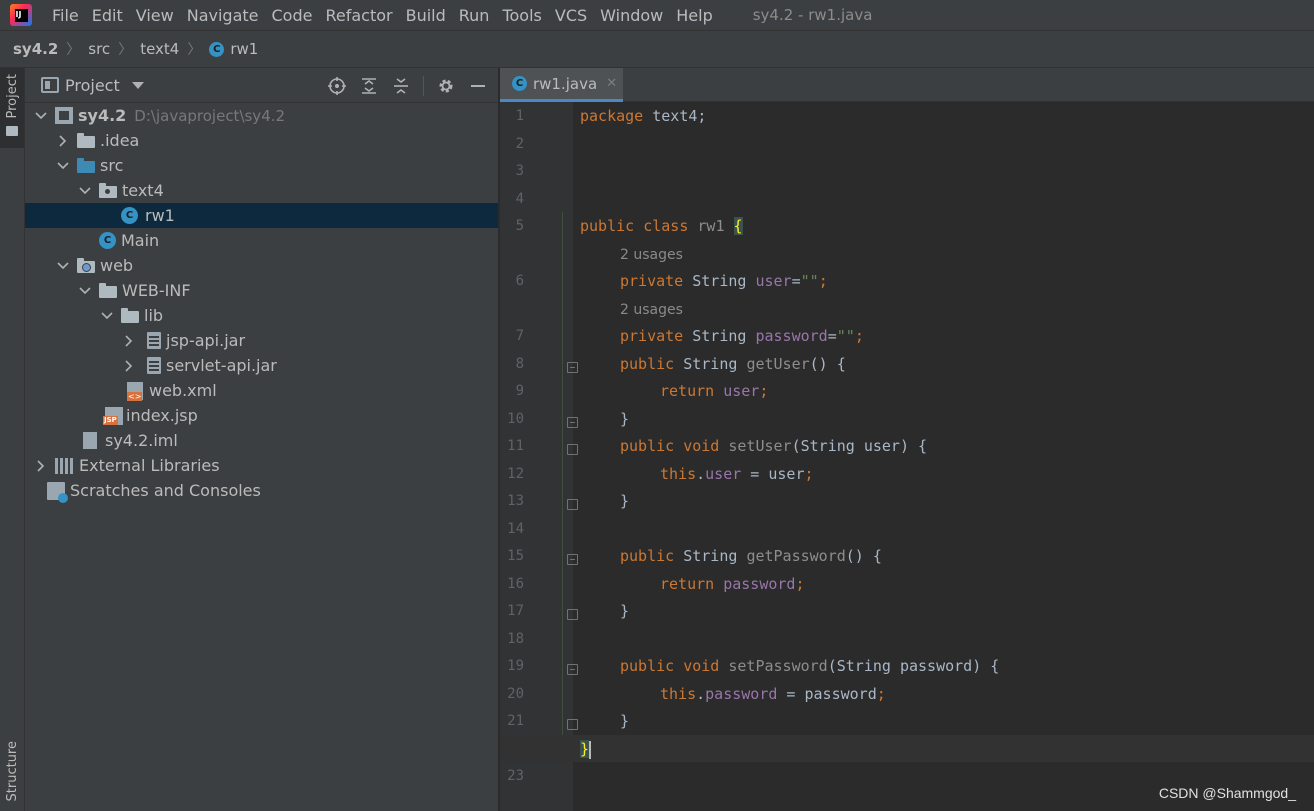 Image resolution: width=1314 pixels, height=811 pixels. I want to click on menu-tools: Tools, so click(521, 15).